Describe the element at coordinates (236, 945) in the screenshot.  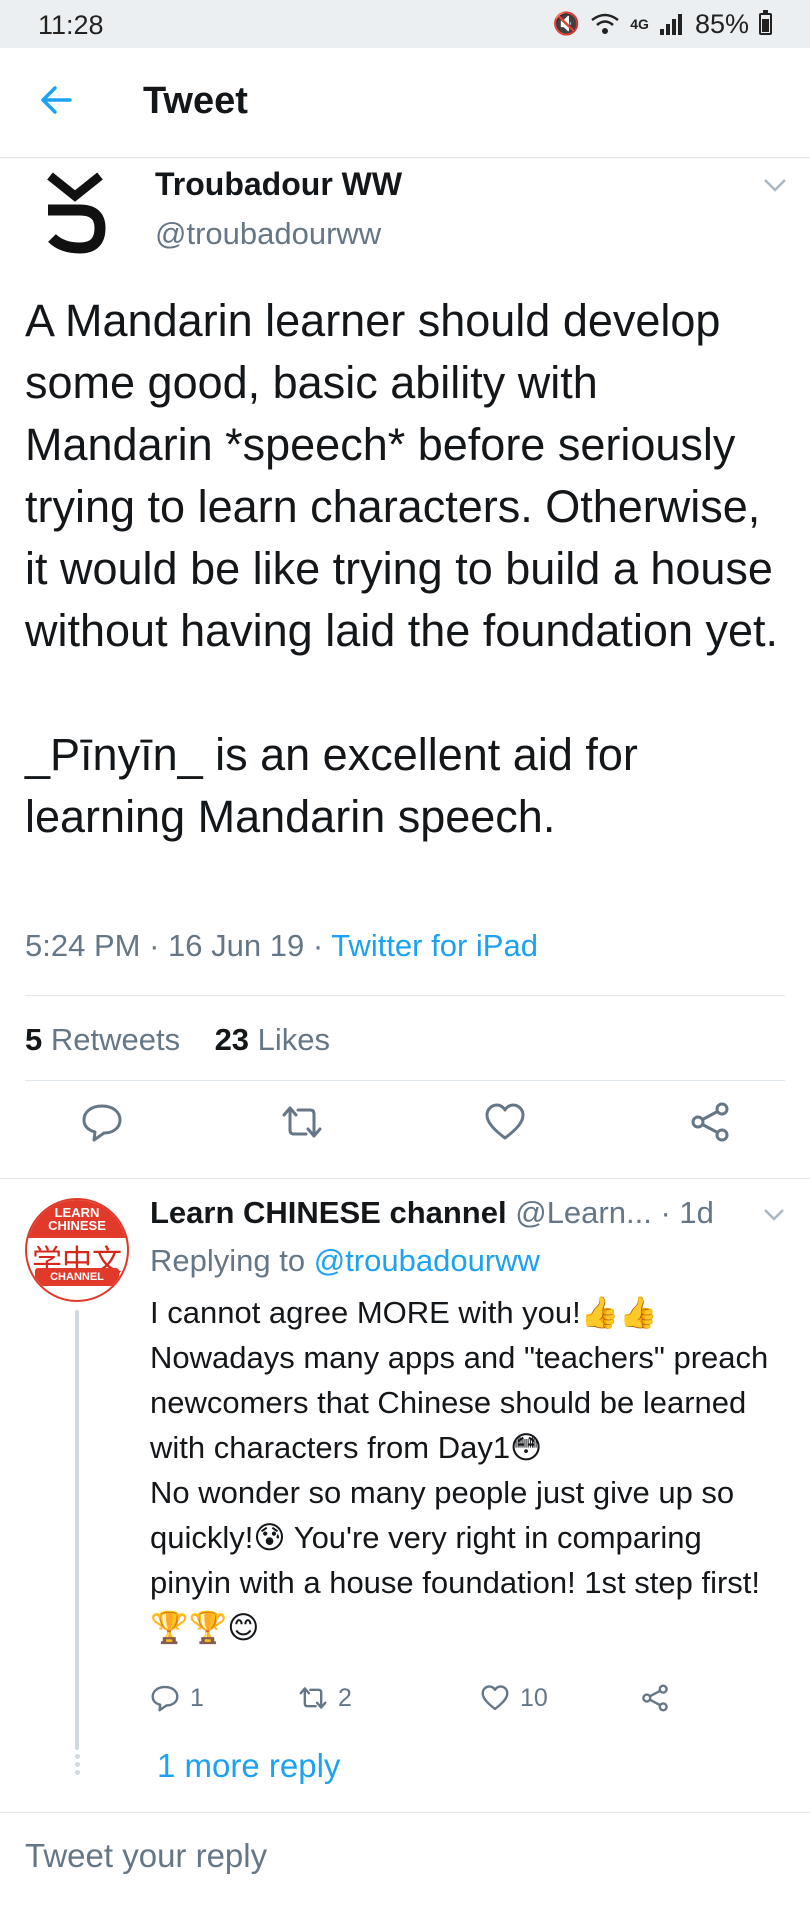
I see `tweet-date: 16 Jun 19` at that location.